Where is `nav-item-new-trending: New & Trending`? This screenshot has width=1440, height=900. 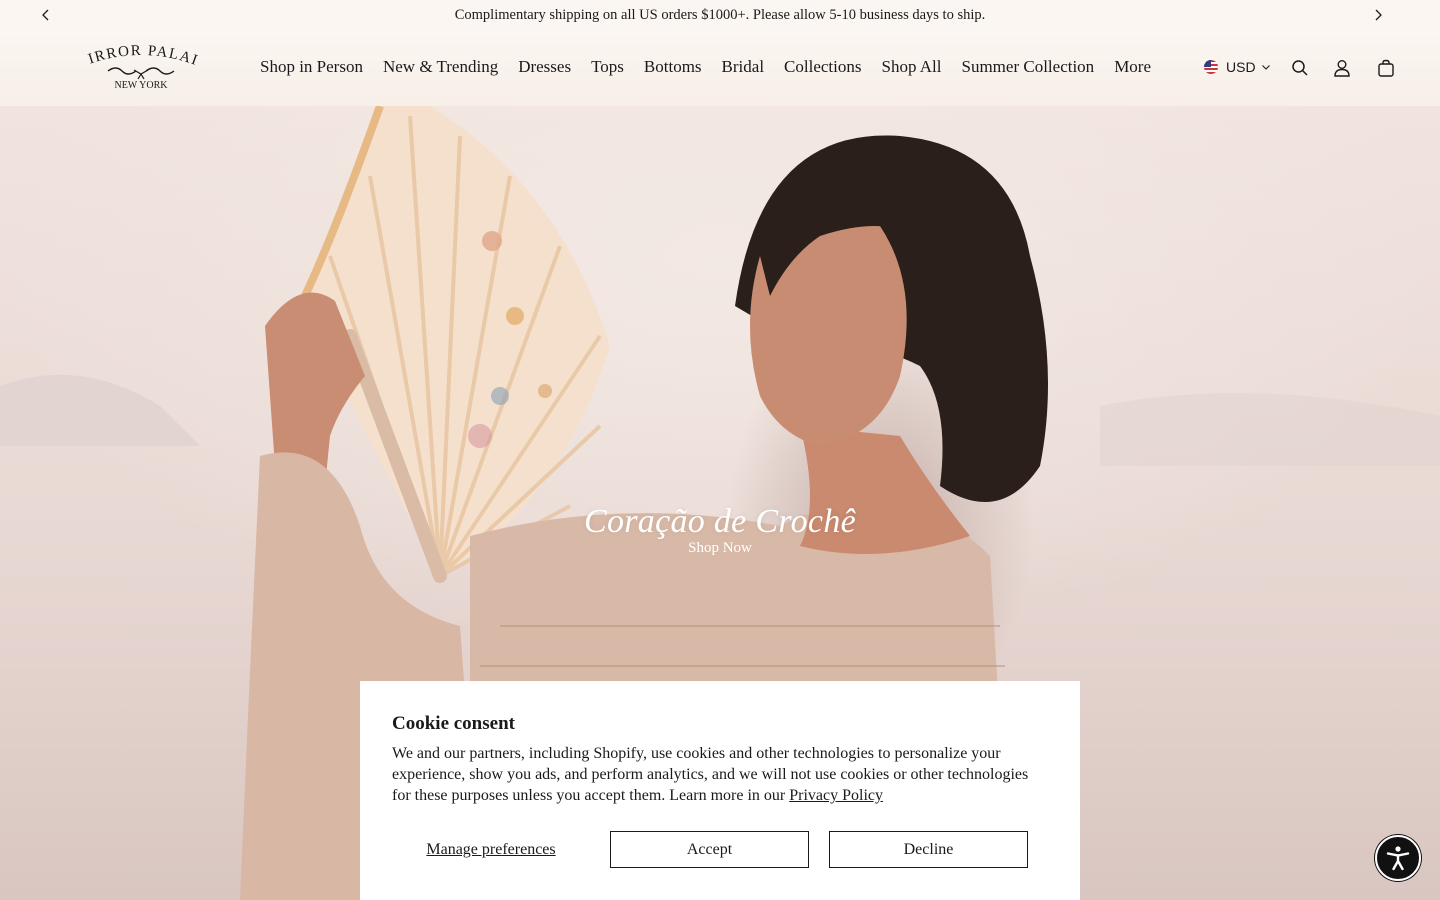 nav-item-new-trending: New & Trending is located at coordinates (440, 67).